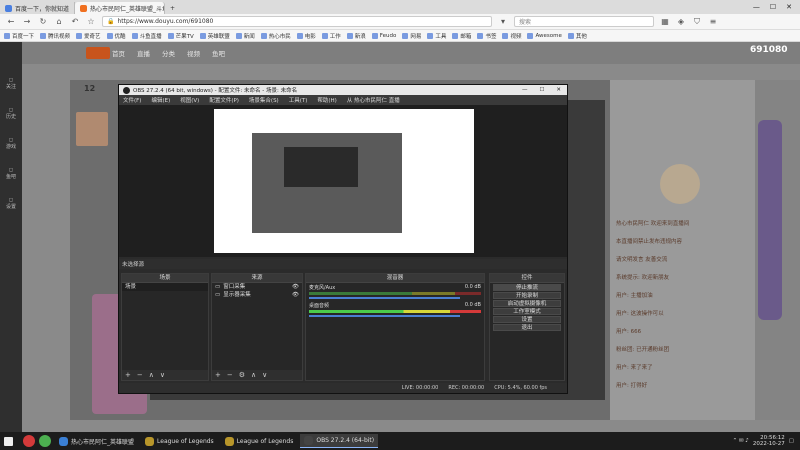 The width and height of the screenshot is (800, 450). What do you see at coordinates (224, 100) in the screenshot?
I see `obs-menu-item: 配置文件(P)` at bounding box center [224, 100].